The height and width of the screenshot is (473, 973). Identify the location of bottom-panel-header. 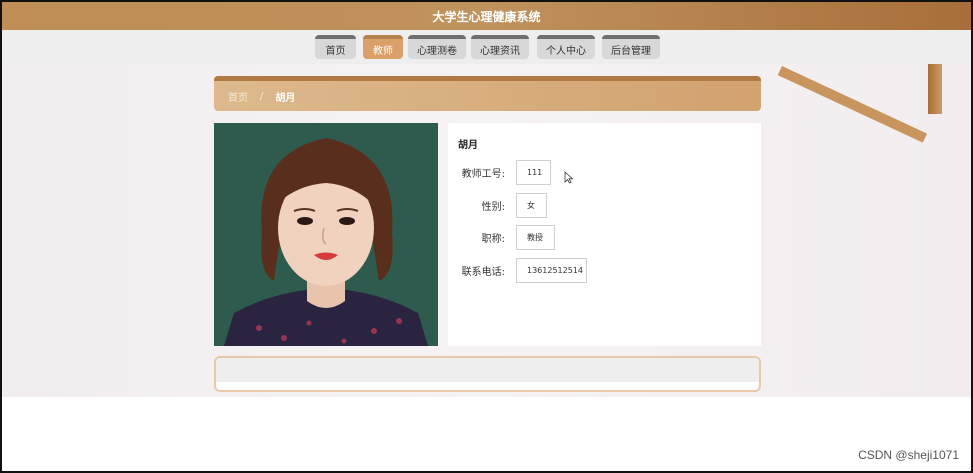
(487, 370).